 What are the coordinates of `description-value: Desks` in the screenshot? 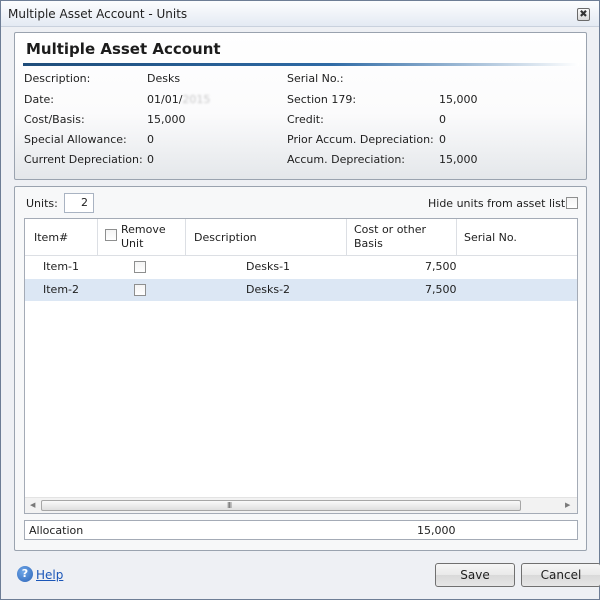 It's located at (164, 78).